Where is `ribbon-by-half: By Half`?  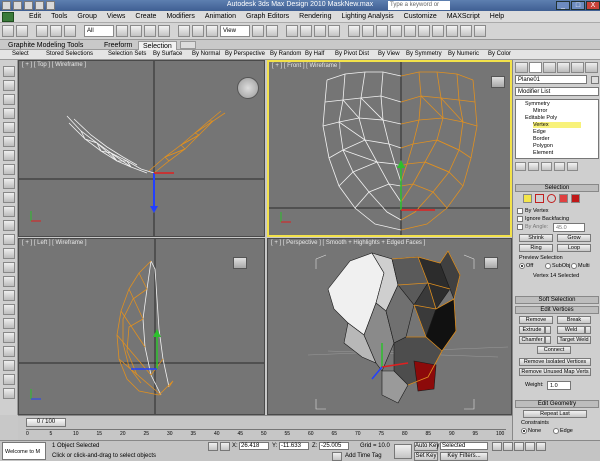 ribbon-by-half: By Half is located at coordinates (314, 54).